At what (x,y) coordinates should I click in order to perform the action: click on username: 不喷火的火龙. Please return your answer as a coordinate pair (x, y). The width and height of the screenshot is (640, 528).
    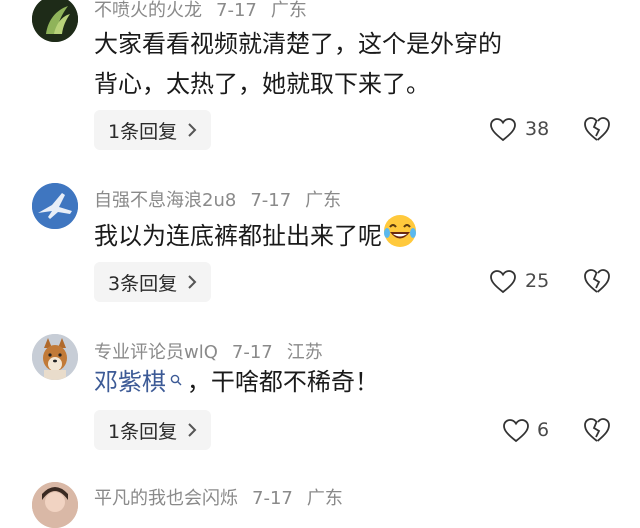
    Looking at the image, I should click on (148, 10).